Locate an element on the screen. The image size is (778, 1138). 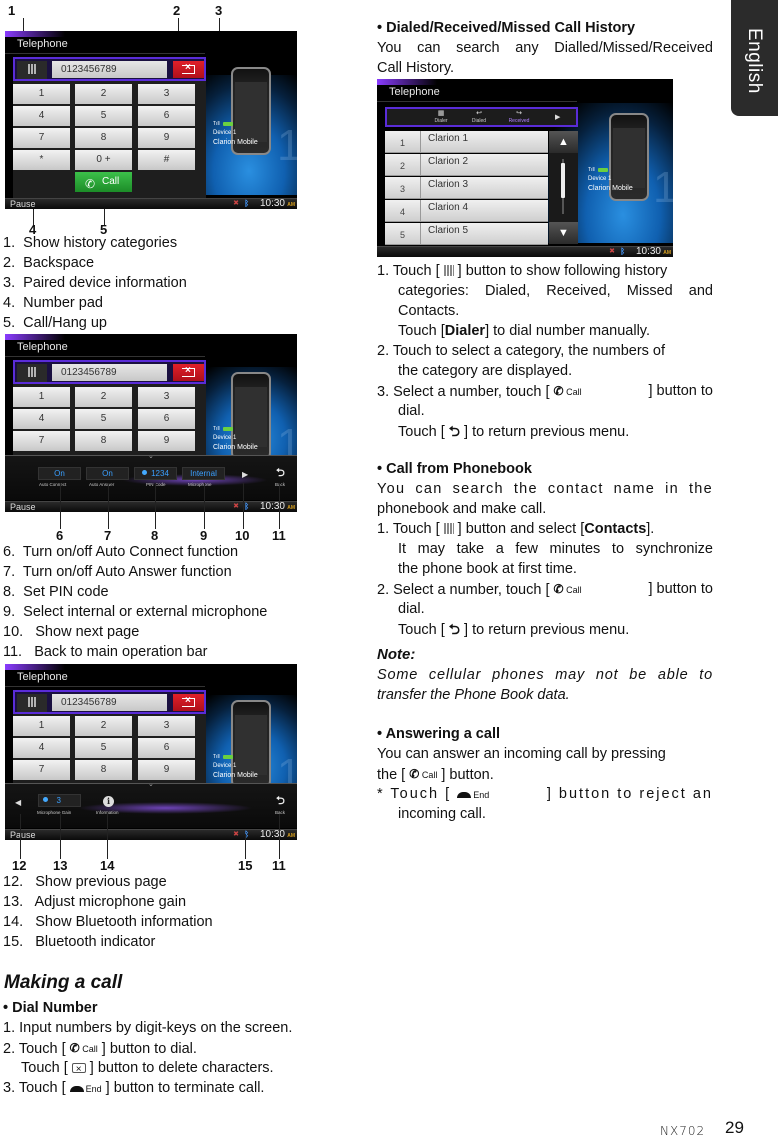
number-input-bar: 0123456789 is located at coordinates (109, 702).